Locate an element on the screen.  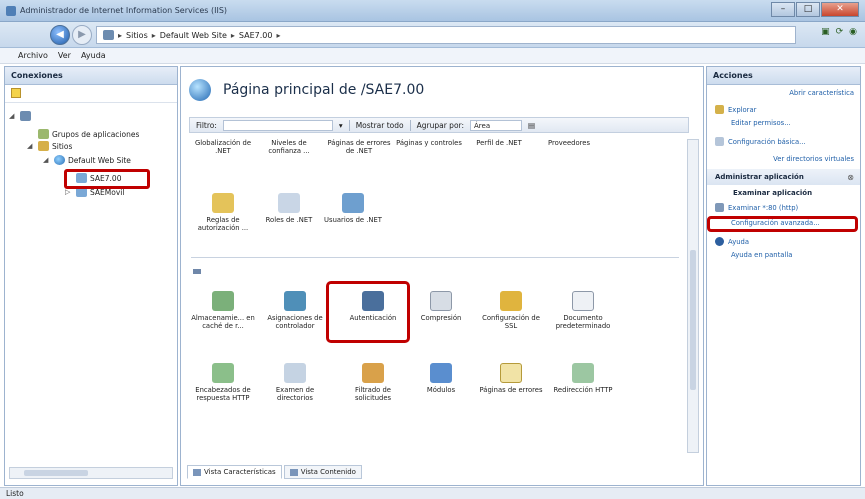
view-virtual-dirs-link: Ver directorios virtuales is located at coordinates (813, 159).